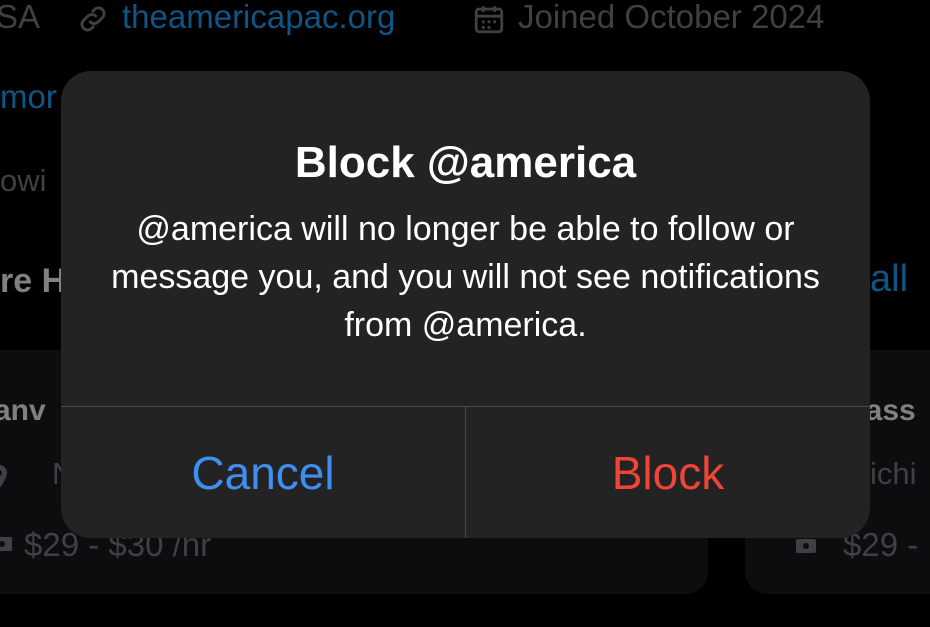  I want to click on dialog-title: Block @america, so click(465, 162).